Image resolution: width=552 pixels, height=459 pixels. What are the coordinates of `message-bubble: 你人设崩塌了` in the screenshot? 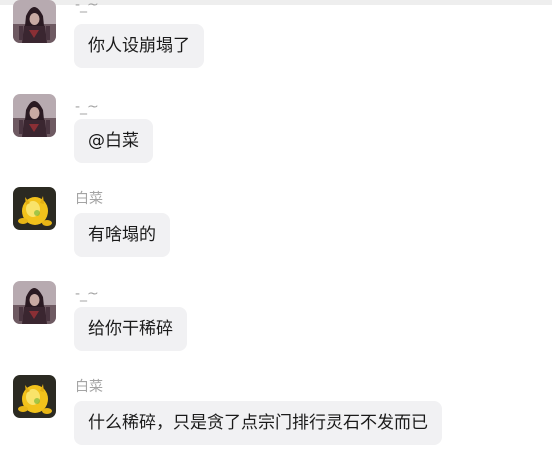 It's located at (139, 46).